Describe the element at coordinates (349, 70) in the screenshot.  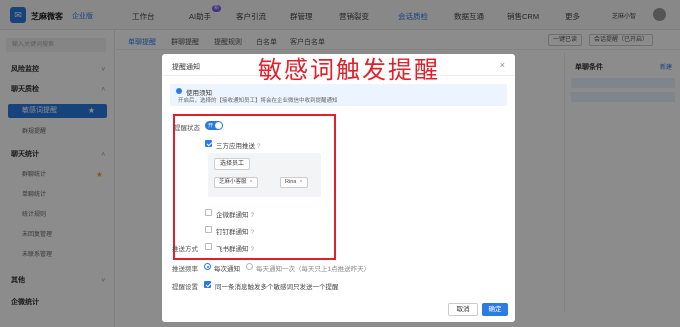
I see `annotation-title: 敏感词触发提醒` at that location.